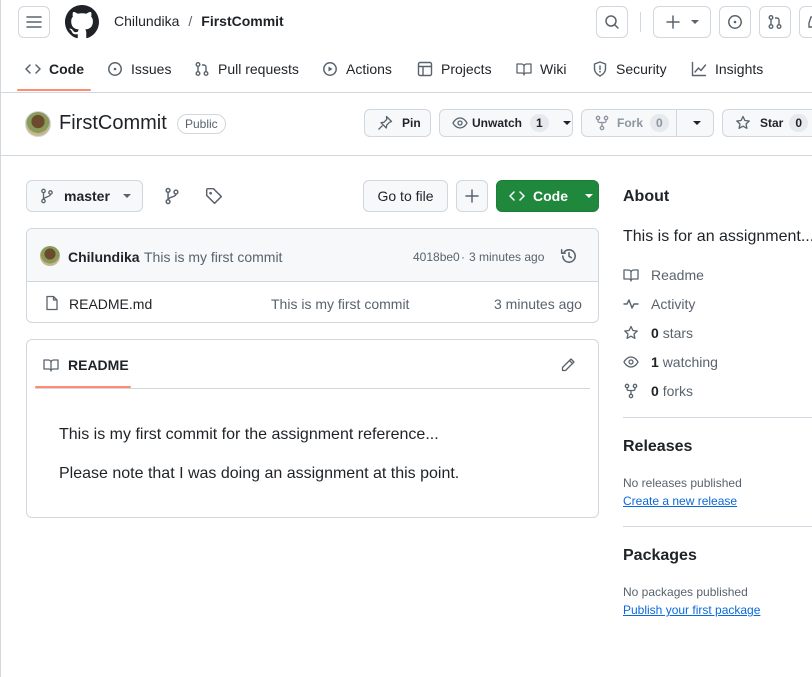 Image resolution: width=812 pixels, height=677 pixels. I want to click on github-logo-icon, so click(82, 22).